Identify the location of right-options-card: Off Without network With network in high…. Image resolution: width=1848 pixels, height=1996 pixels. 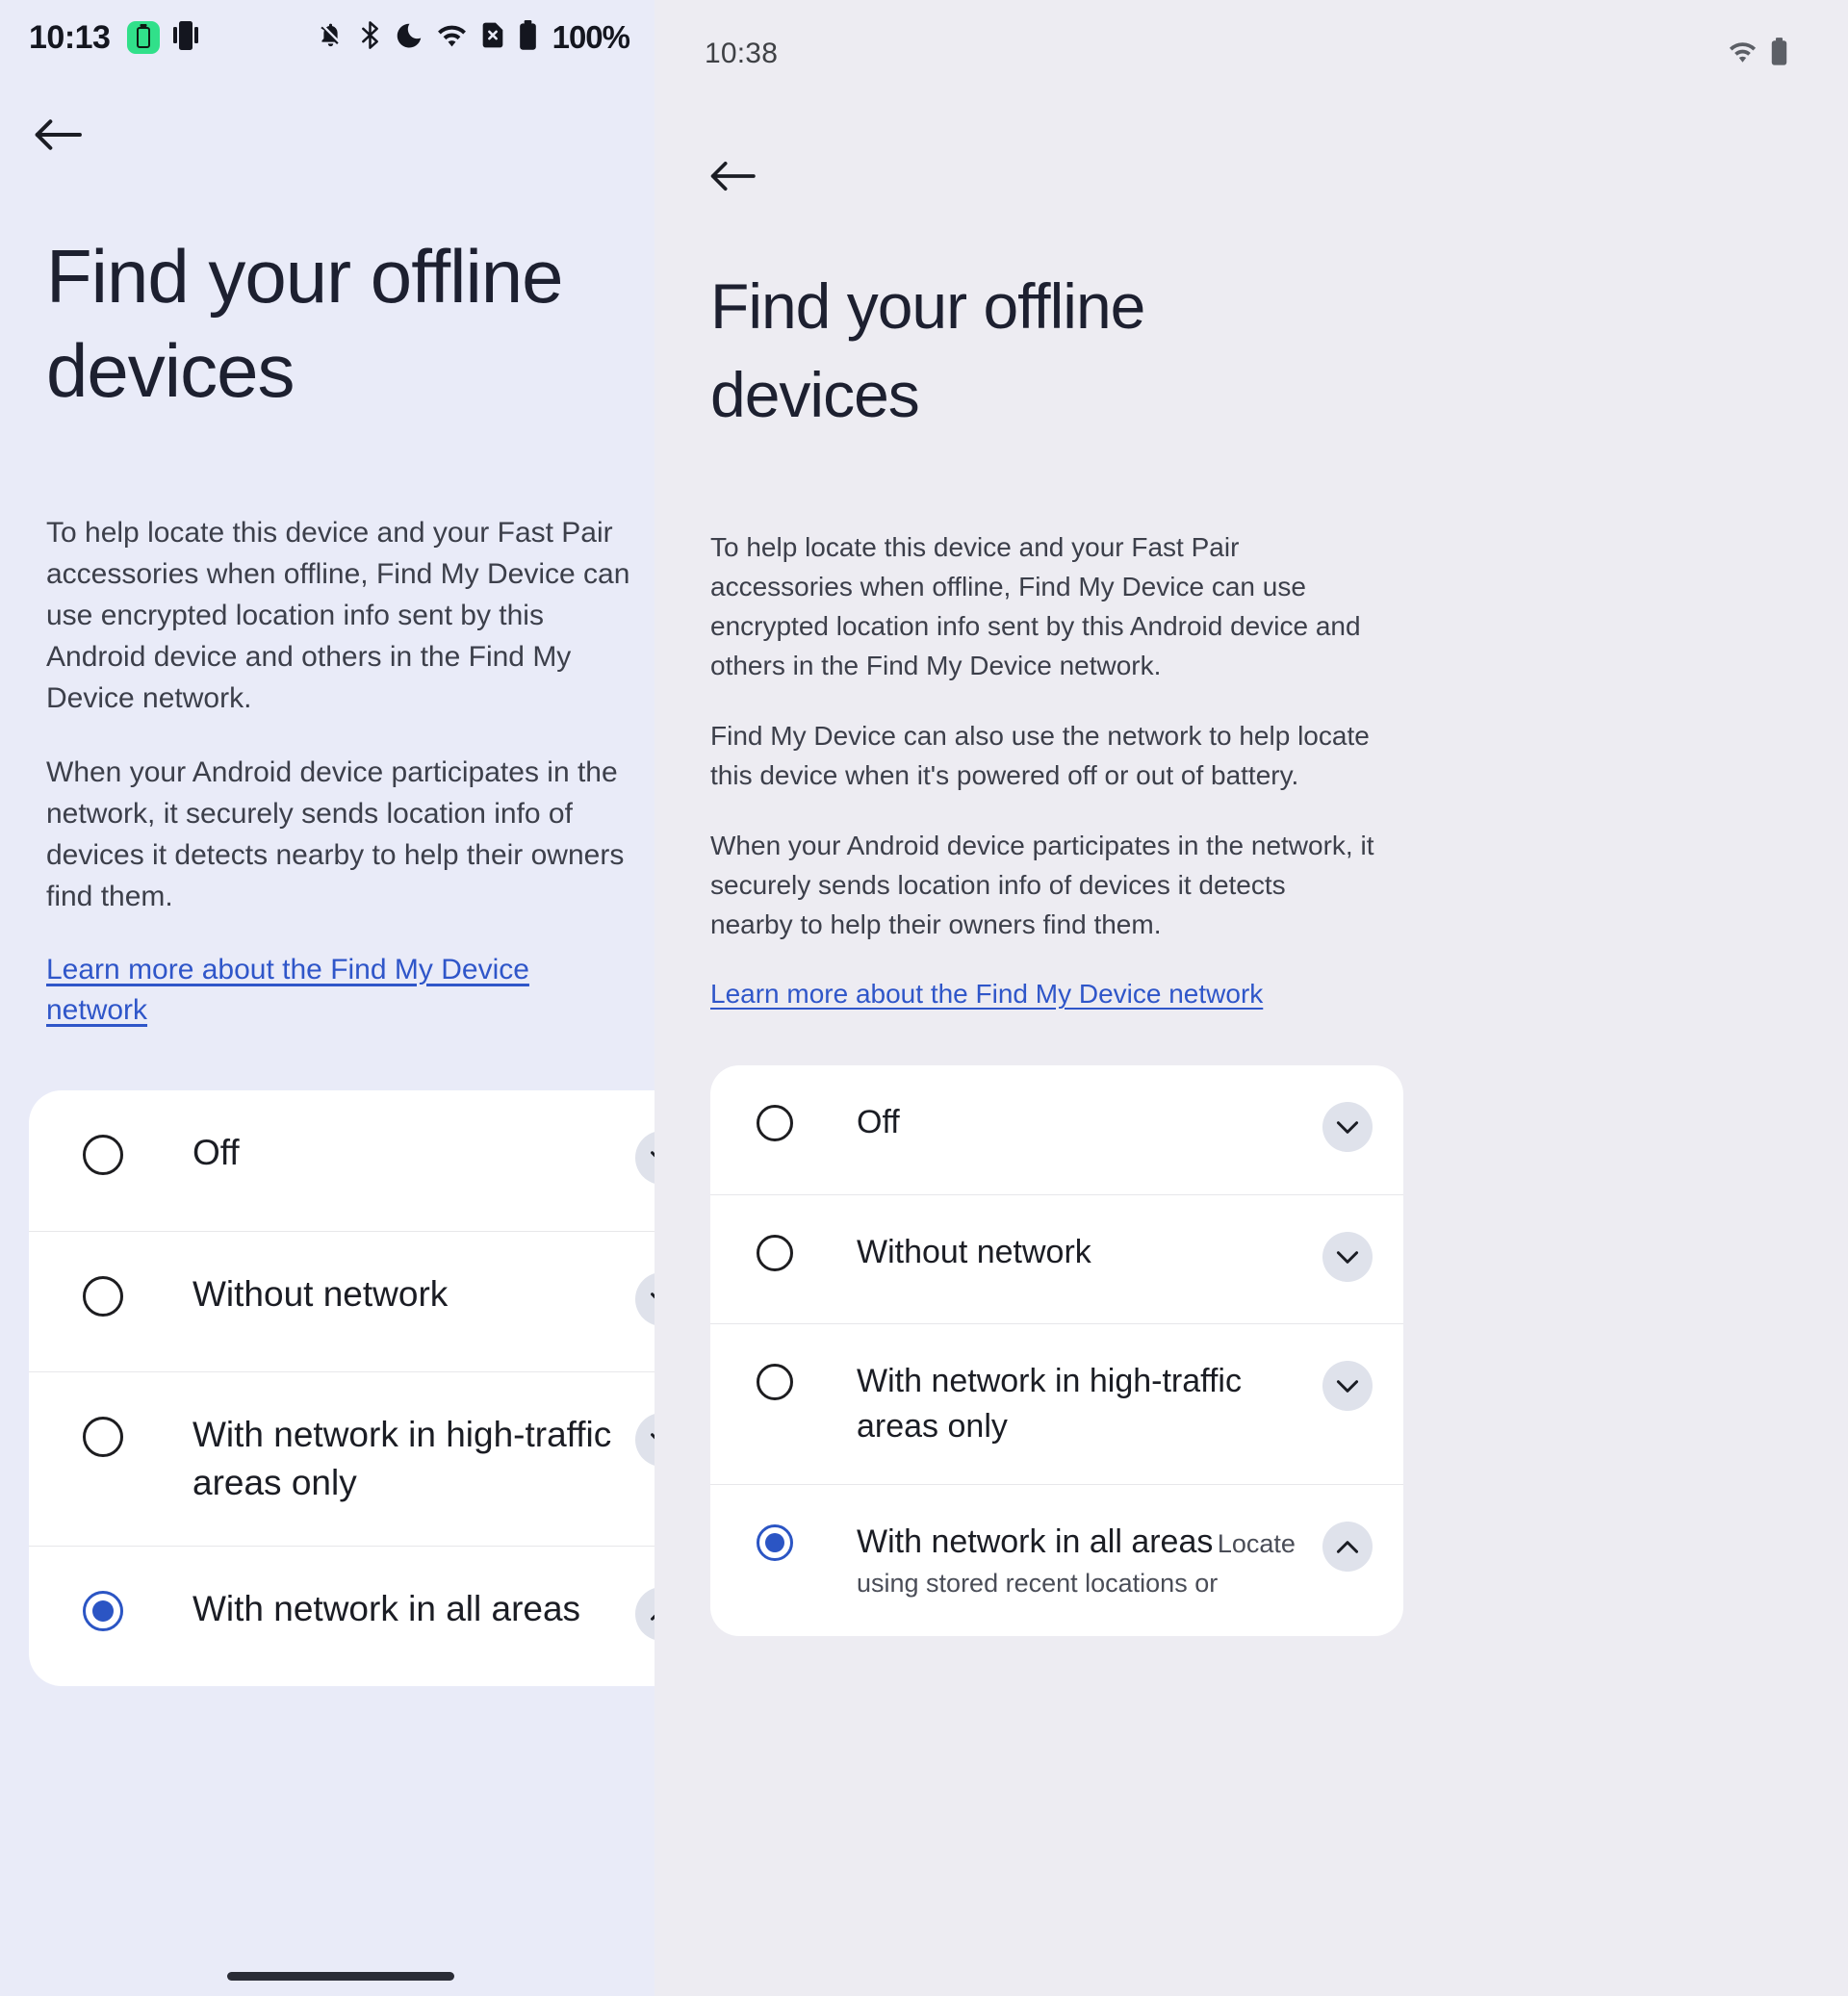
(1056, 1350).